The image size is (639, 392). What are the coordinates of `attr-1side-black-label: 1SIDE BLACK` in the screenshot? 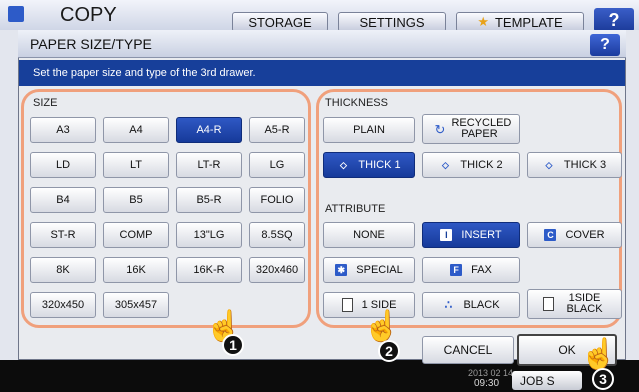 It's located at (584, 303).